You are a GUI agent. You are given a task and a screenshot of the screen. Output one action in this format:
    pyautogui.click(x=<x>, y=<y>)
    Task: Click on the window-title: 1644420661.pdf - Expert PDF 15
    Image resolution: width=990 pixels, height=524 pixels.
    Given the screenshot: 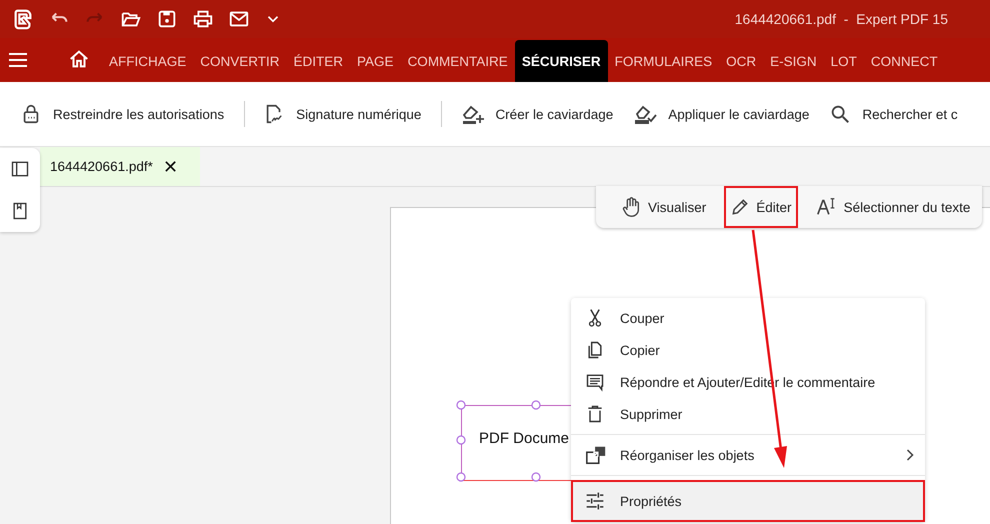 What is the action you would take?
    pyautogui.click(x=841, y=19)
    